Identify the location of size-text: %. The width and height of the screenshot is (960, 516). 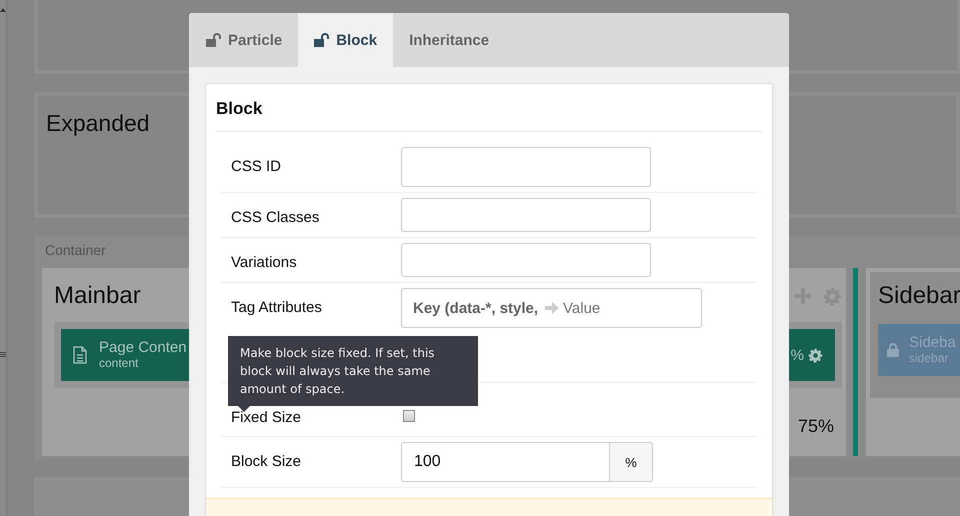
(797, 355).